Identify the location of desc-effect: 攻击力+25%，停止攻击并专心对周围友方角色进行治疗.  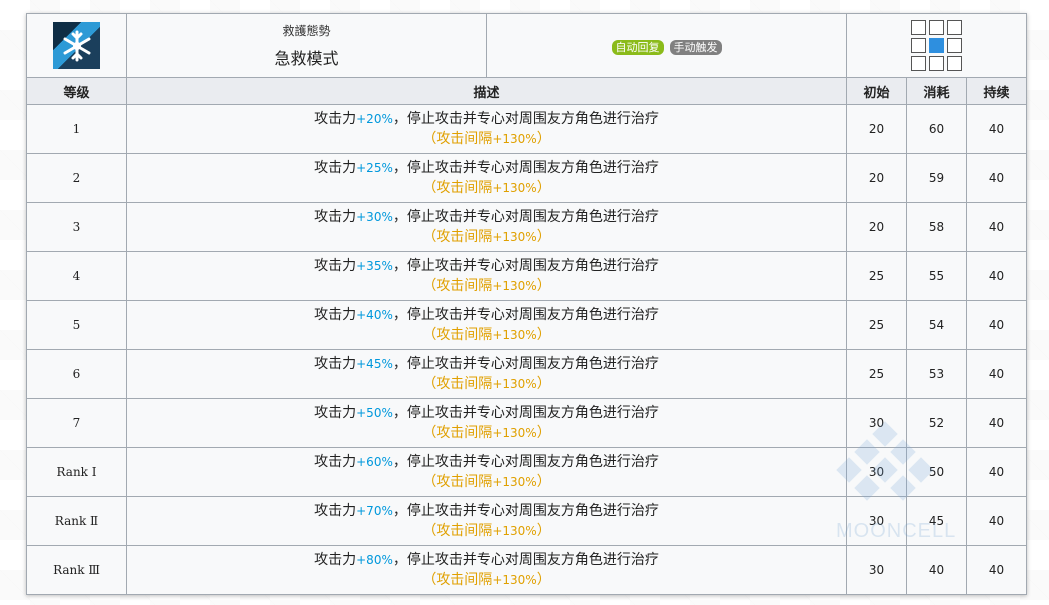
(486, 168).